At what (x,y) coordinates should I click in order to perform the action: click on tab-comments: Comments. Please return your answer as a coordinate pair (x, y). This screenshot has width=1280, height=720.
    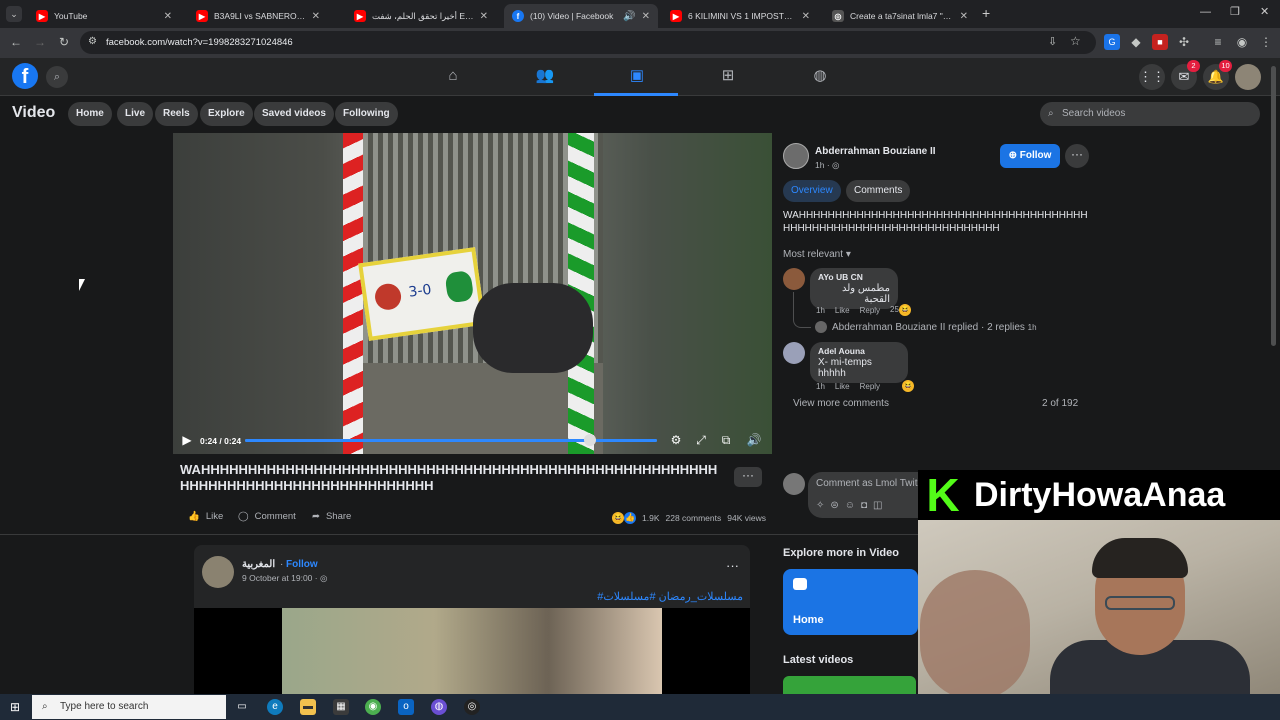
    Looking at the image, I should click on (878, 191).